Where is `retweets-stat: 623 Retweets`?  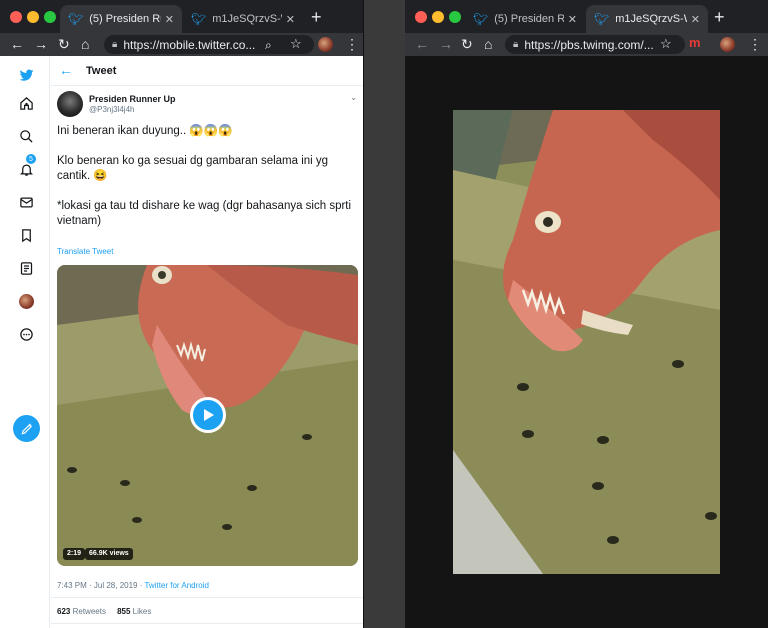
retweets-stat: 623 Retweets is located at coordinates (81, 611).